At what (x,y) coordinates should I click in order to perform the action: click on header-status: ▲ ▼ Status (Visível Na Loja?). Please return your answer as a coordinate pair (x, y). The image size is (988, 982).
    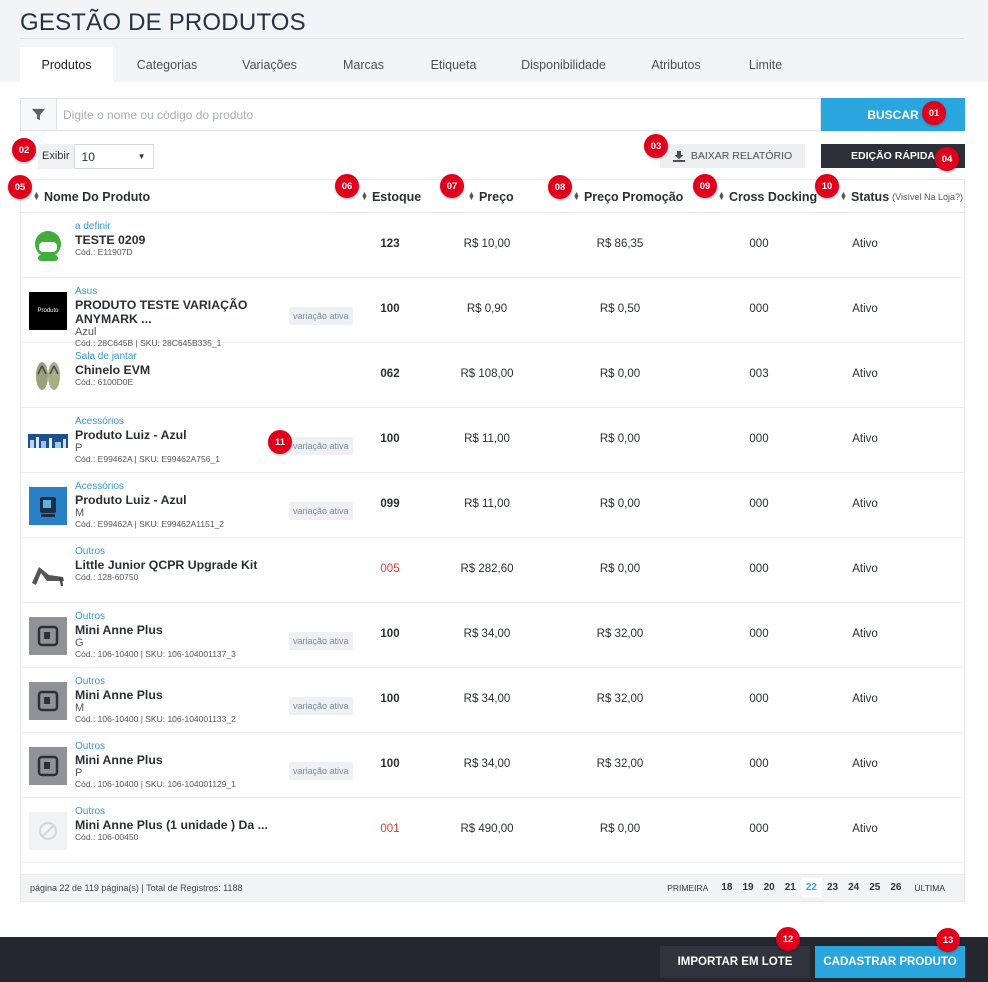
    Looking at the image, I should click on (901, 196).